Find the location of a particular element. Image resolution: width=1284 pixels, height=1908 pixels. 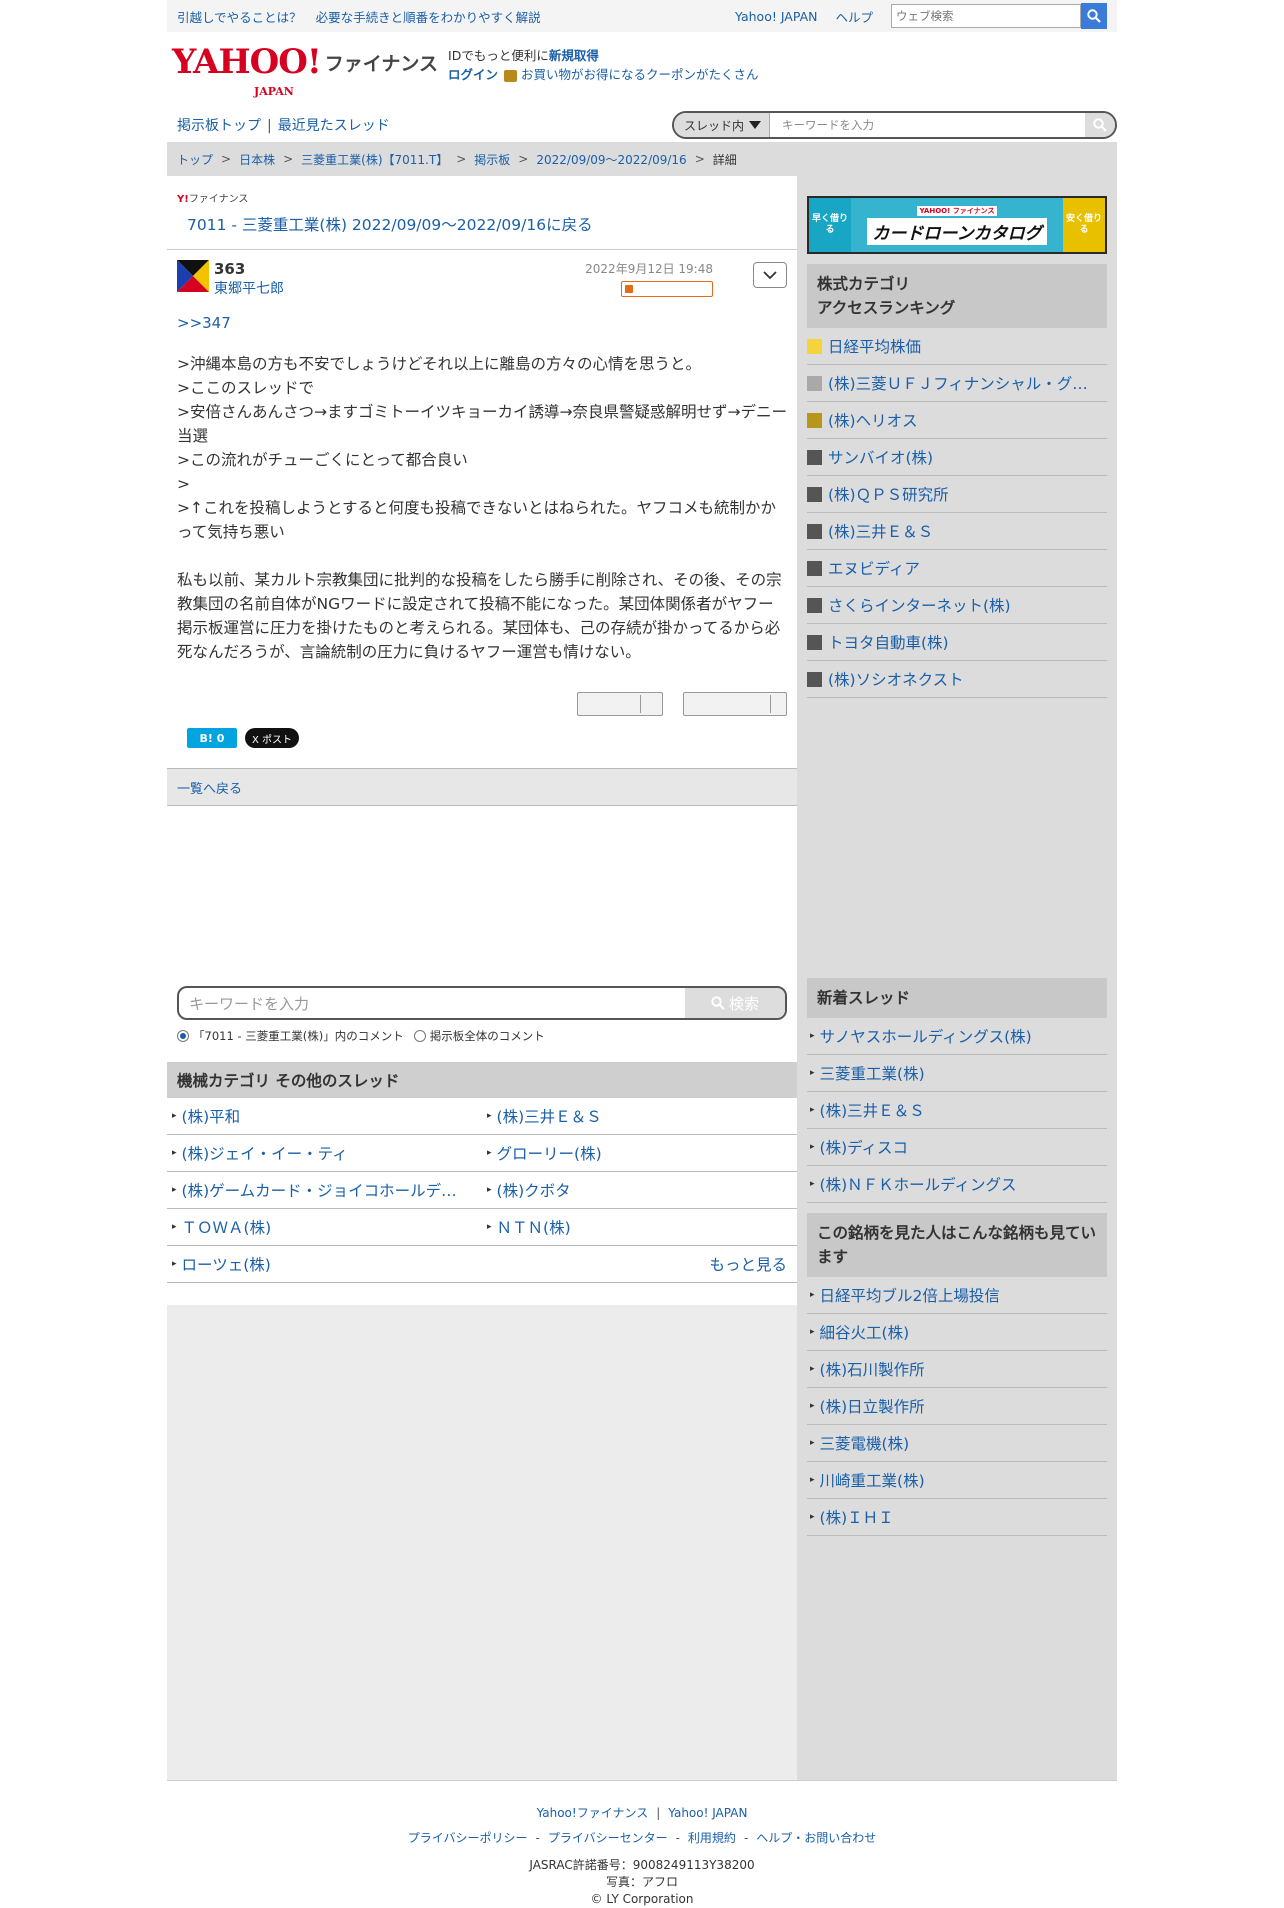

footer-yahoo-japan-link: Yahoo! JAPAN is located at coordinates (707, 1813).